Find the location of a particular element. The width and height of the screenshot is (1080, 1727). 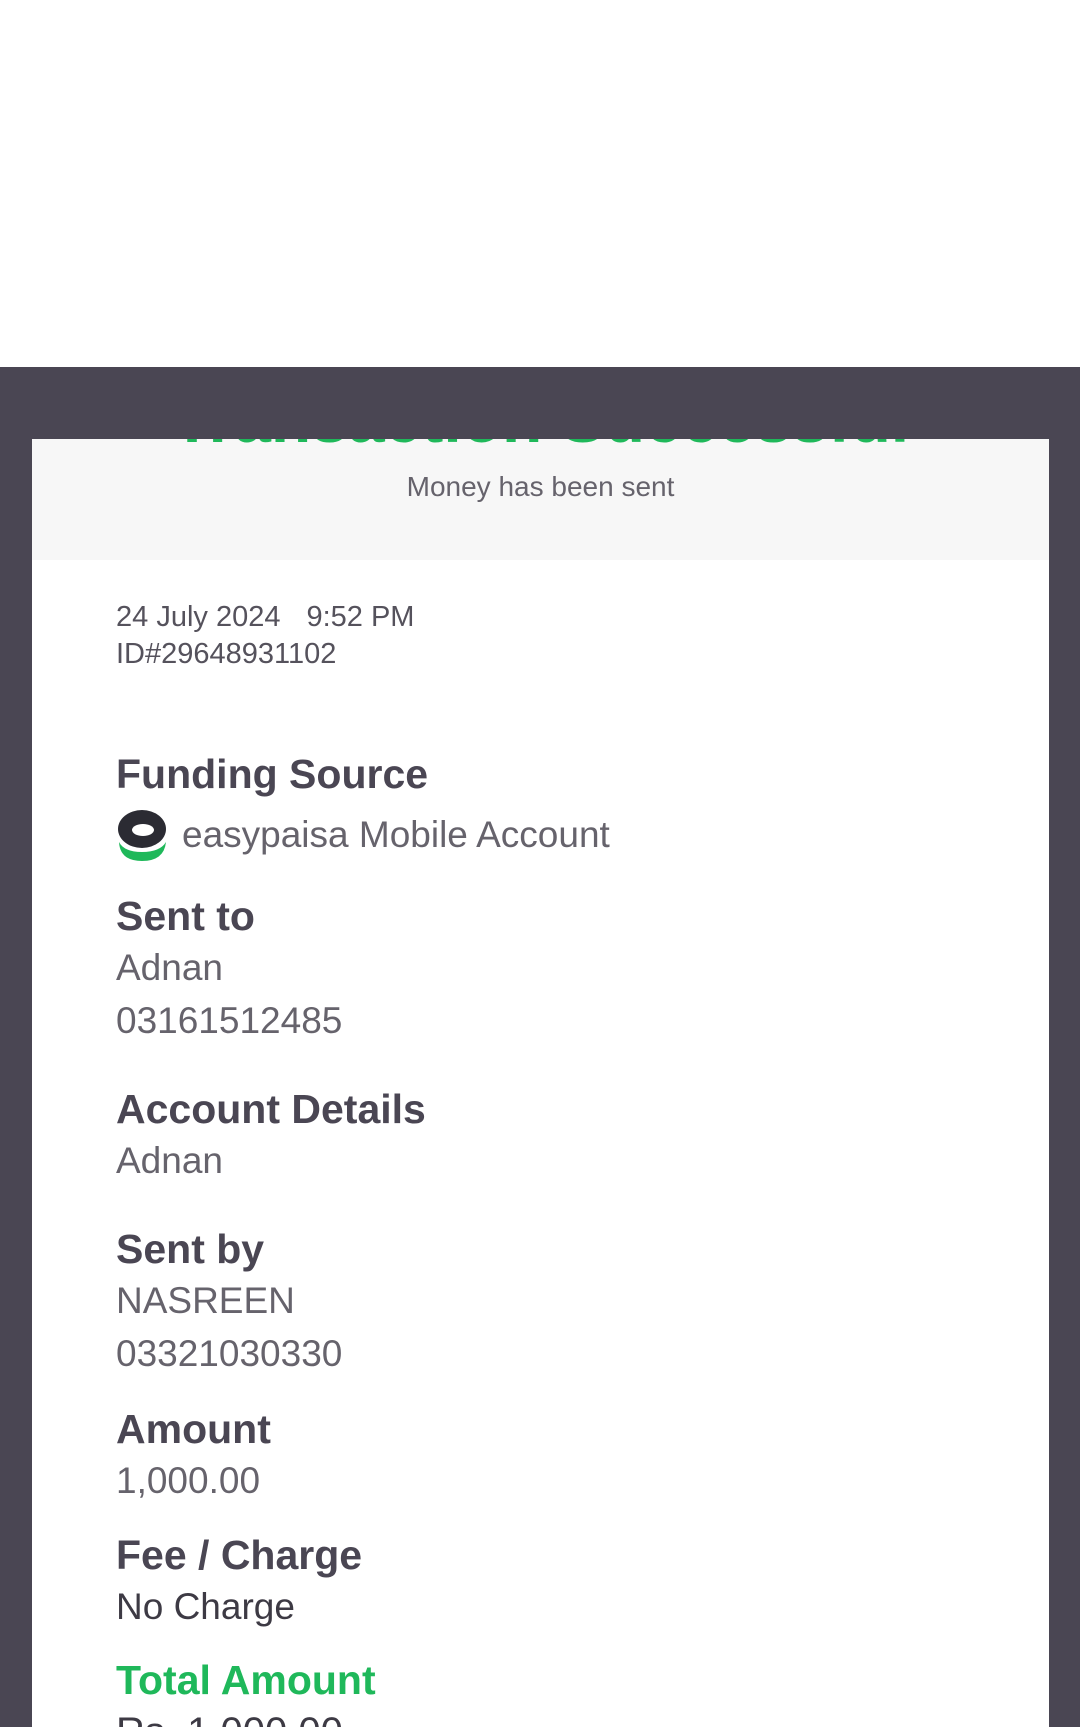

transaction-date: 24 July 2024 is located at coordinates (198, 617).